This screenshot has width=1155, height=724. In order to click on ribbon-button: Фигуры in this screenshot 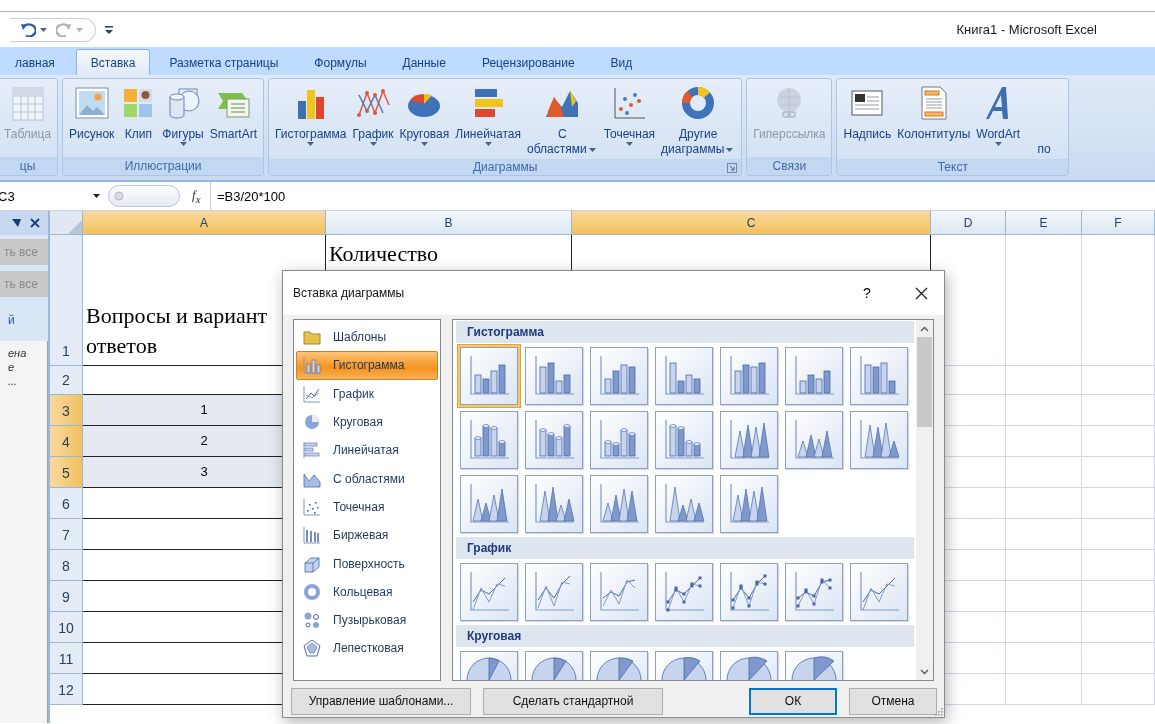, I will do `click(183, 119)`.